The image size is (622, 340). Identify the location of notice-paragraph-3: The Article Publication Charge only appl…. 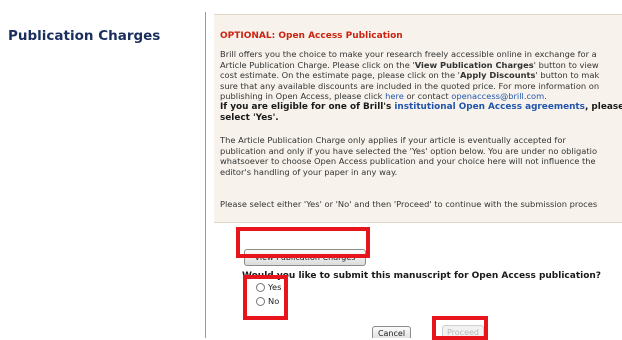
(408, 156).